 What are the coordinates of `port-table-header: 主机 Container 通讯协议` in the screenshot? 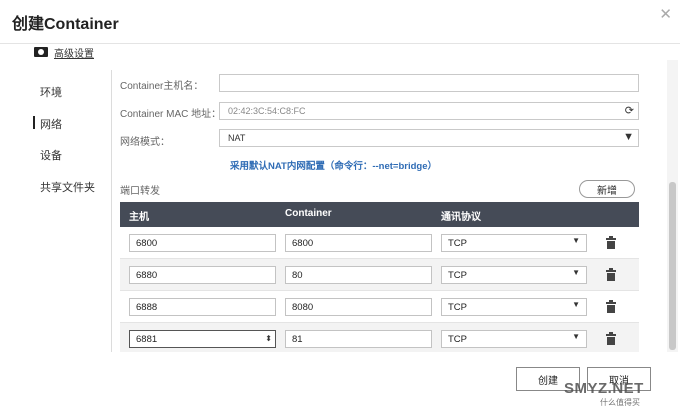 It's located at (379, 214).